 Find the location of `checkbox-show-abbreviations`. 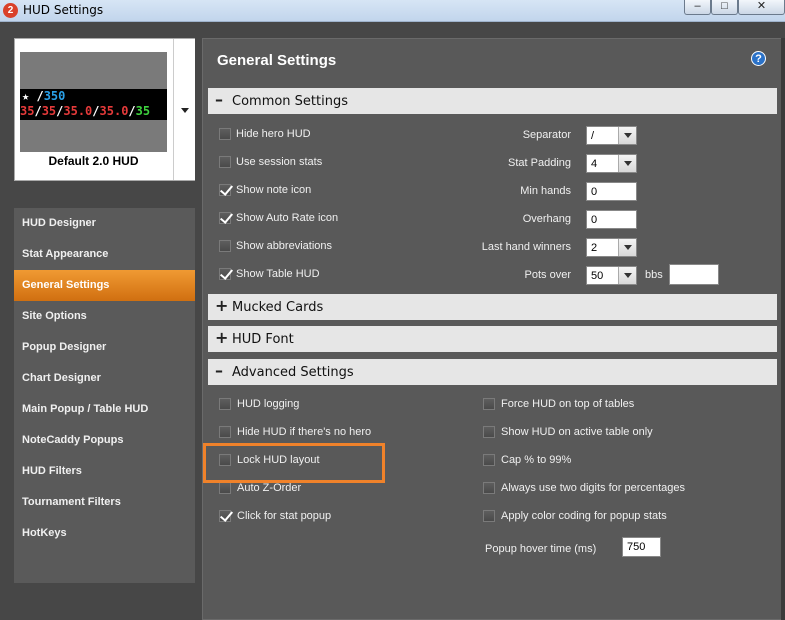

checkbox-show-abbreviations is located at coordinates (225, 246).